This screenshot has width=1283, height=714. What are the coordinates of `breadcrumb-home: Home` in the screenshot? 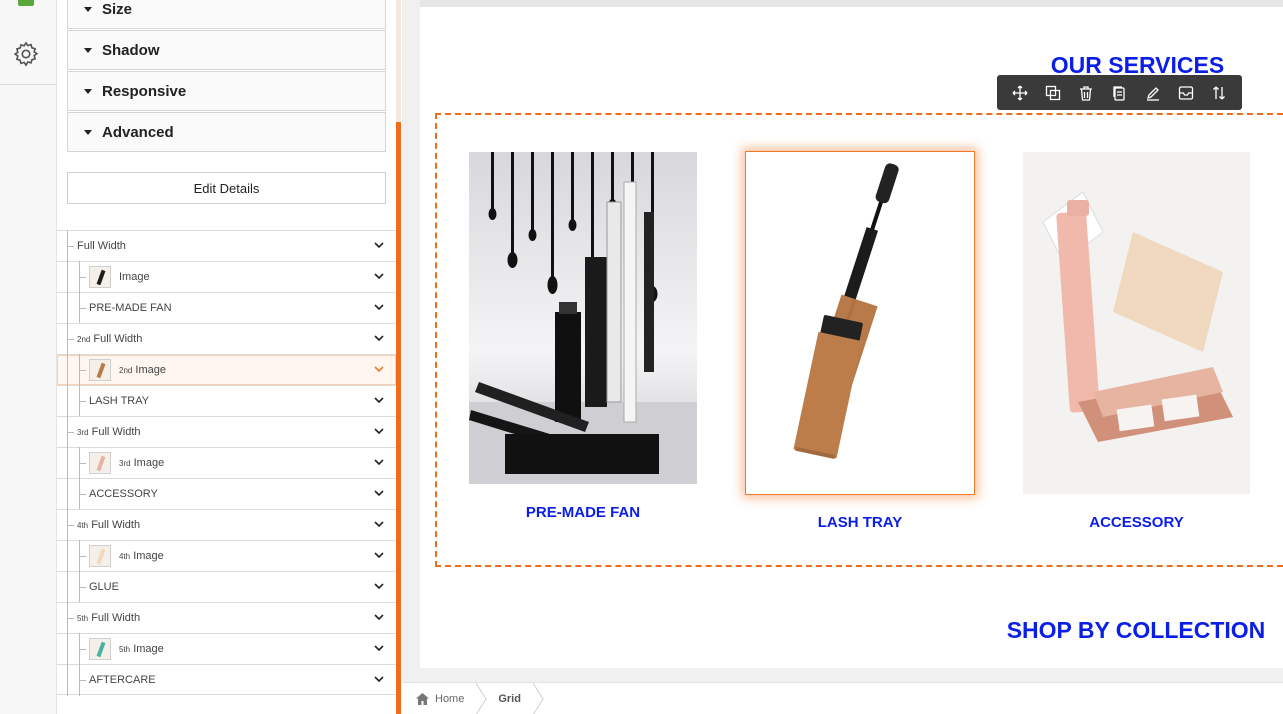 It's located at (440, 698).